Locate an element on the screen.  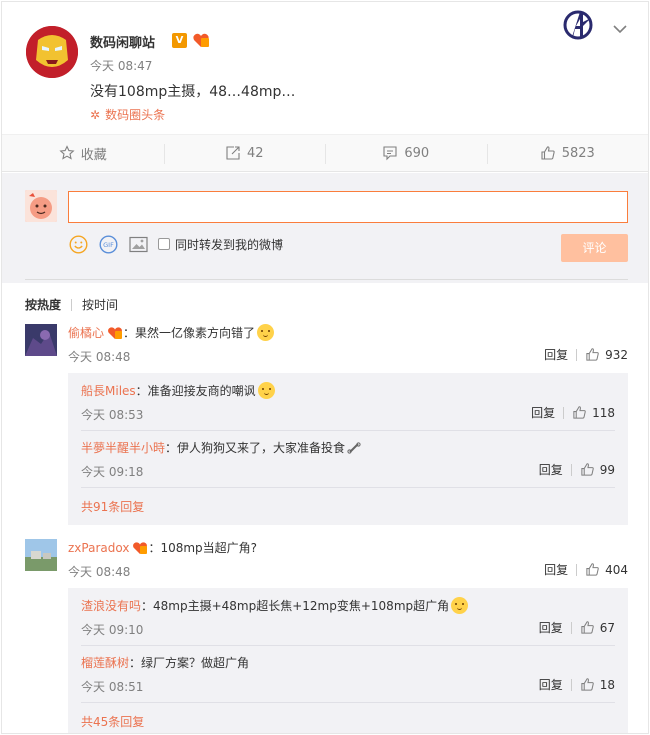
comment-body: 偷橘心 ：果然一亿像素方向错了 is located at coordinates (171, 332).